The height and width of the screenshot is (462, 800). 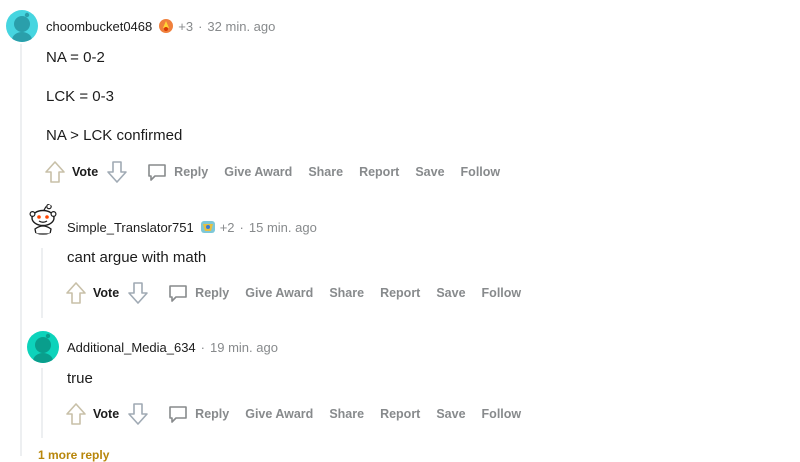 I want to click on comment-body: NA = 0-2, so click(x=75, y=57).